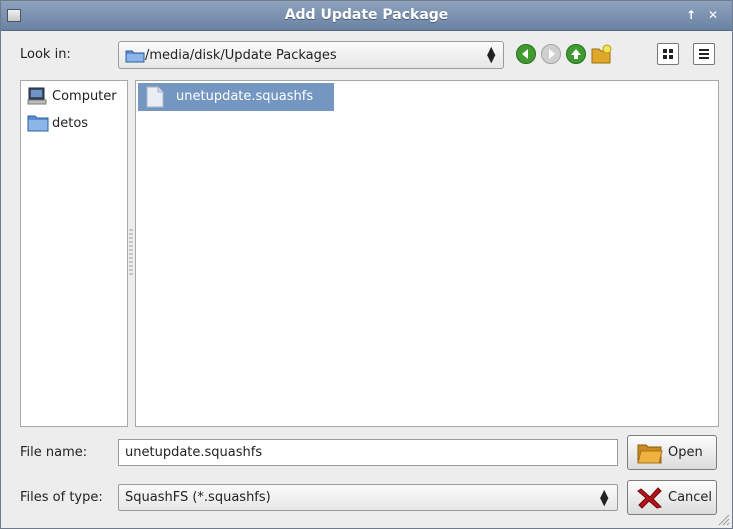 The height and width of the screenshot is (529, 733). I want to click on forward-icon, so click(551, 54).